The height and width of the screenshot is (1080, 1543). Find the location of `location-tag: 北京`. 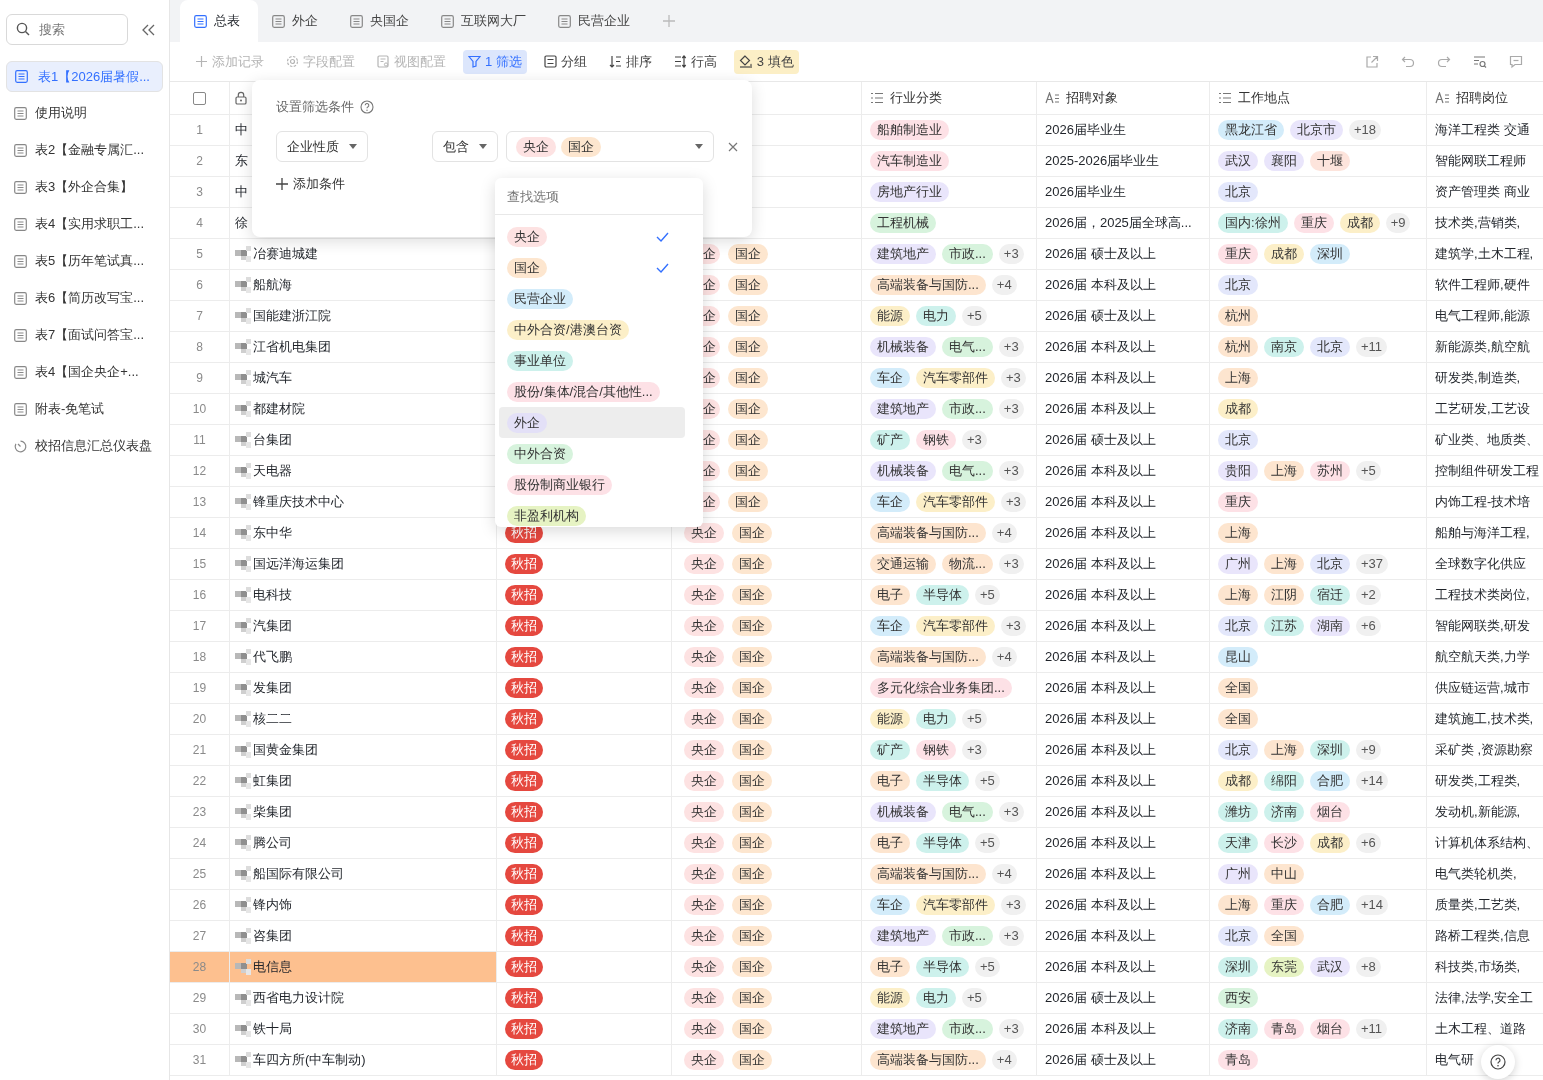

location-tag: 北京 is located at coordinates (1238, 440).